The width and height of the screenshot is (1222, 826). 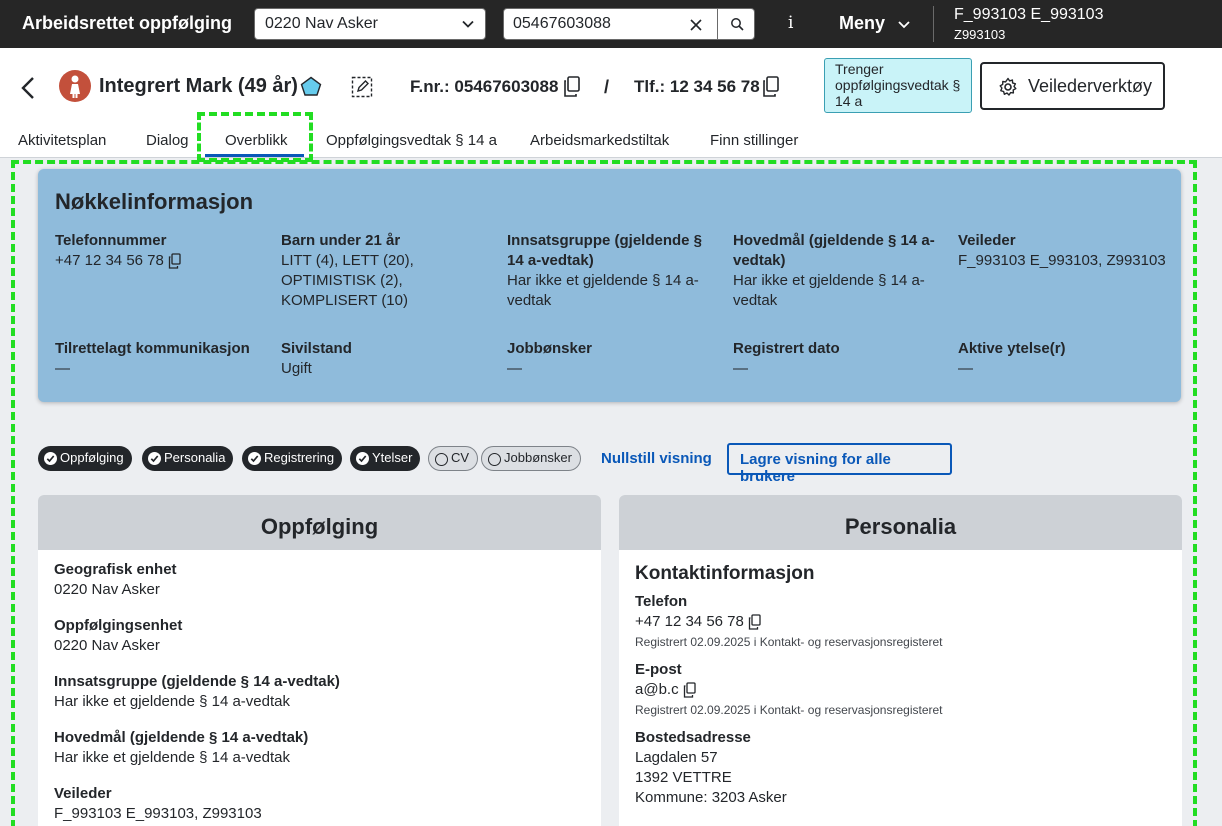 What do you see at coordinates (362, 87) in the screenshot?
I see `edit-icon` at bounding box center [362, 87].